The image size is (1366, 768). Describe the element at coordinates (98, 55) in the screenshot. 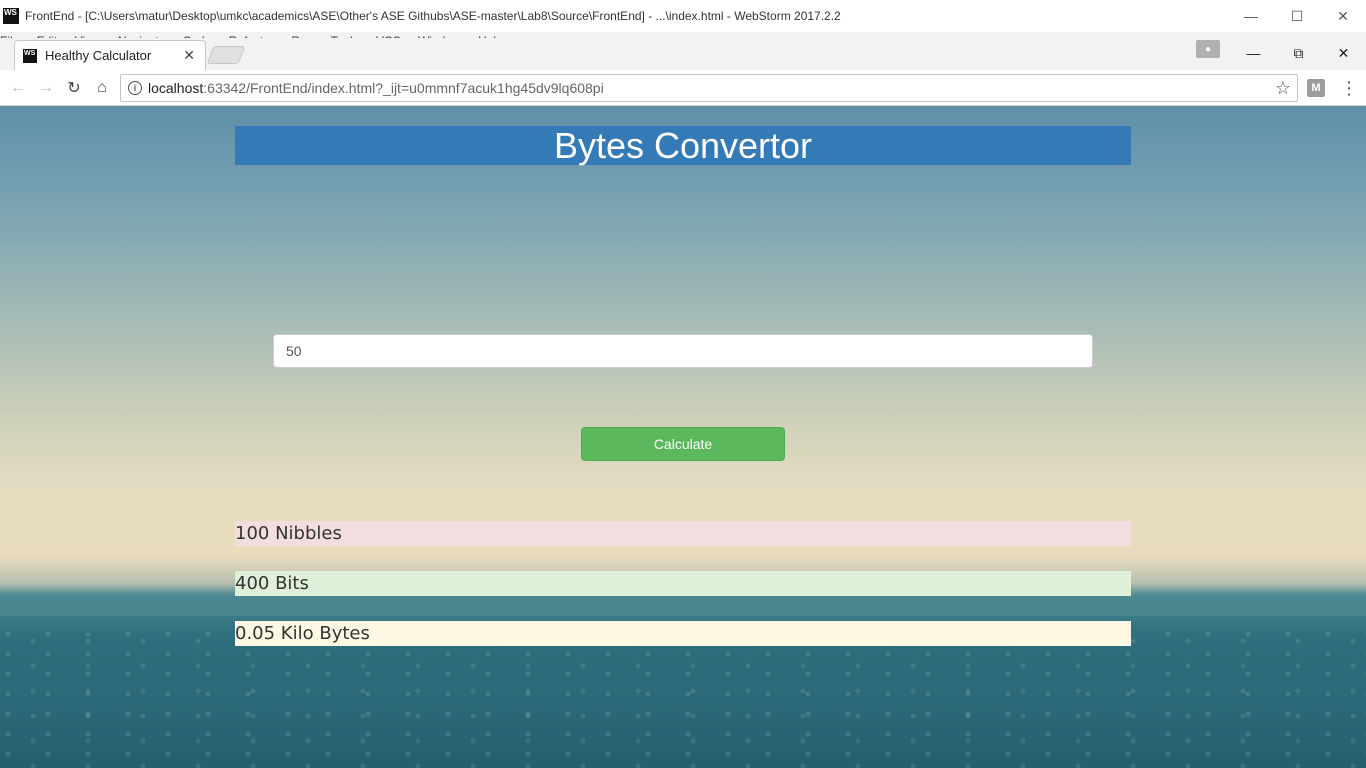

I see `tab-title: Healthy Calculator` at that location.